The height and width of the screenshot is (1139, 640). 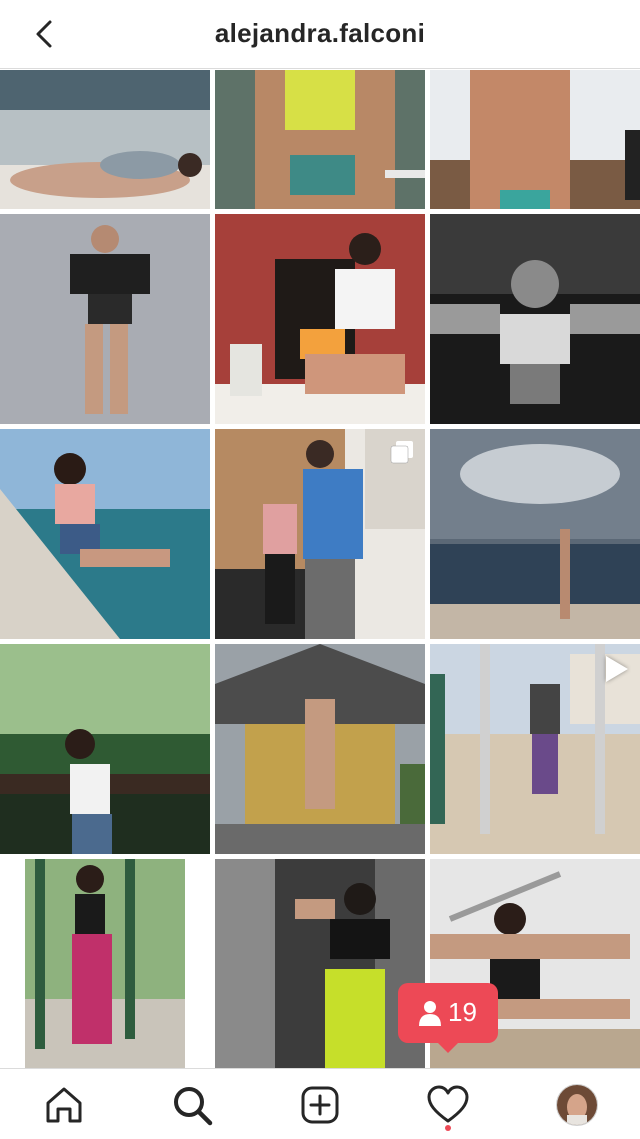 I want to click on profile-avatar, so click(x=577, y=1105).